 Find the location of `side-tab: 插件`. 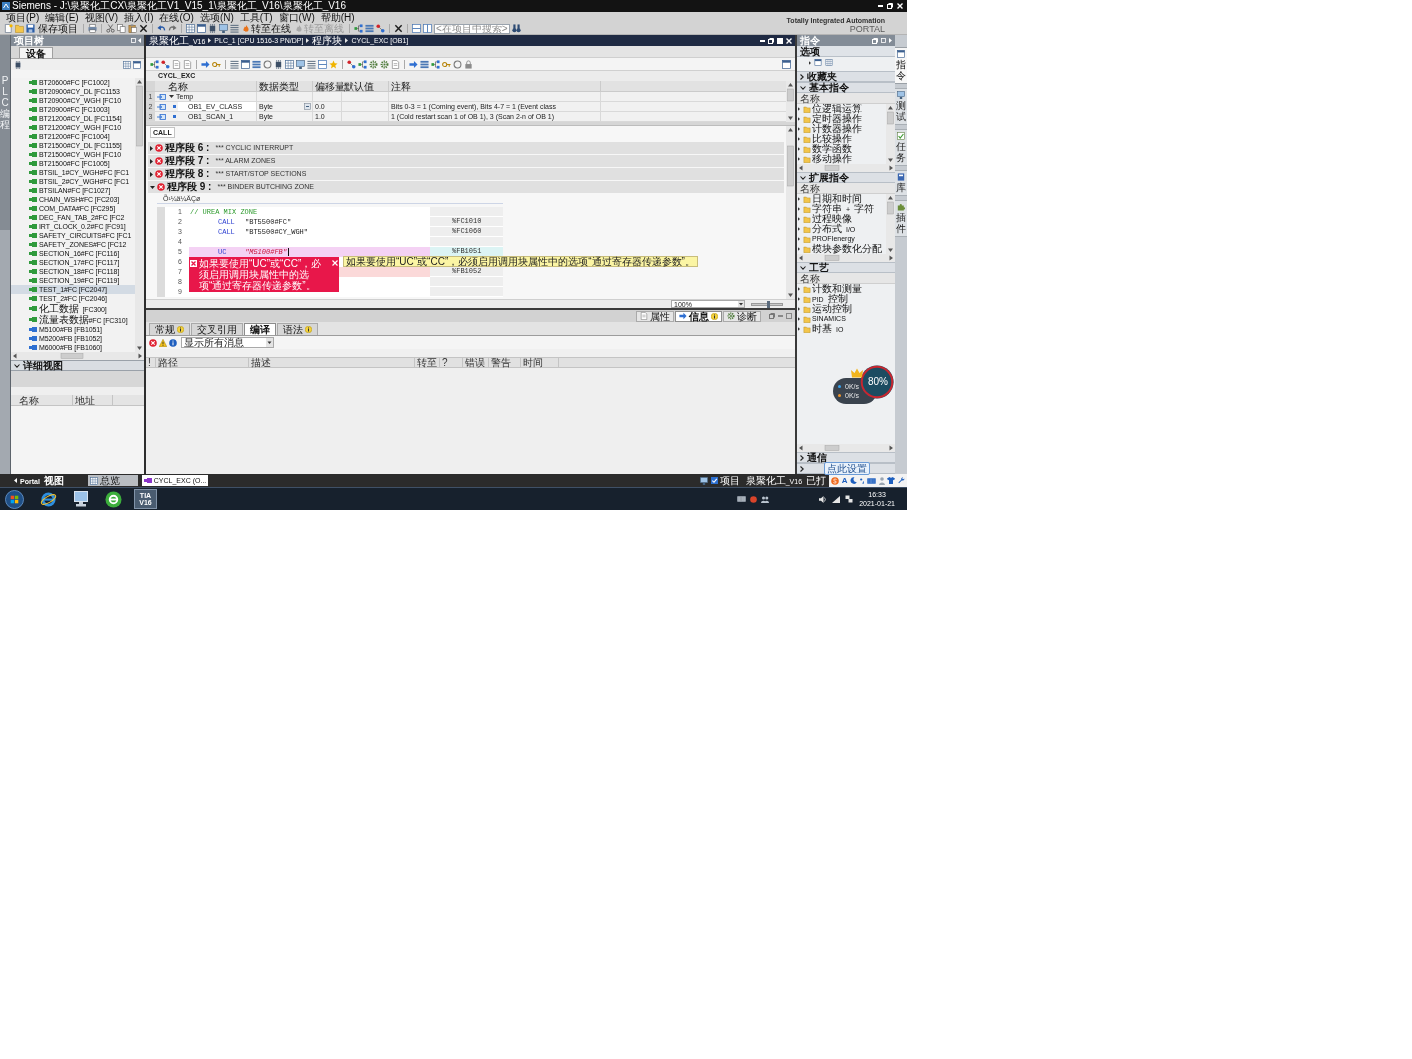

side-tab: 插件 is located at coordinates (901, 218).